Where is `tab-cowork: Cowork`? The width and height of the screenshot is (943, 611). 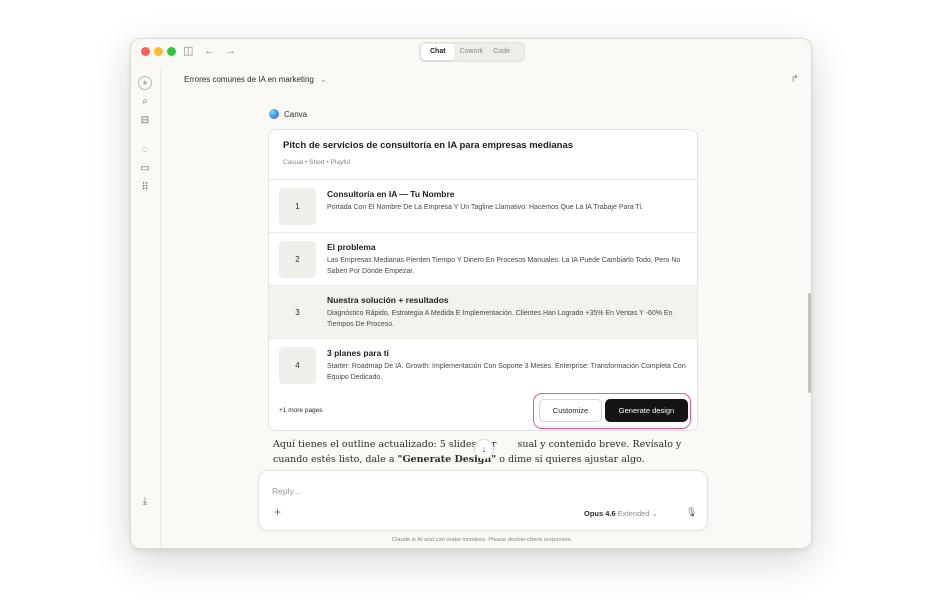 tab-cowork: Cowork is located at coordinates (472, 52).